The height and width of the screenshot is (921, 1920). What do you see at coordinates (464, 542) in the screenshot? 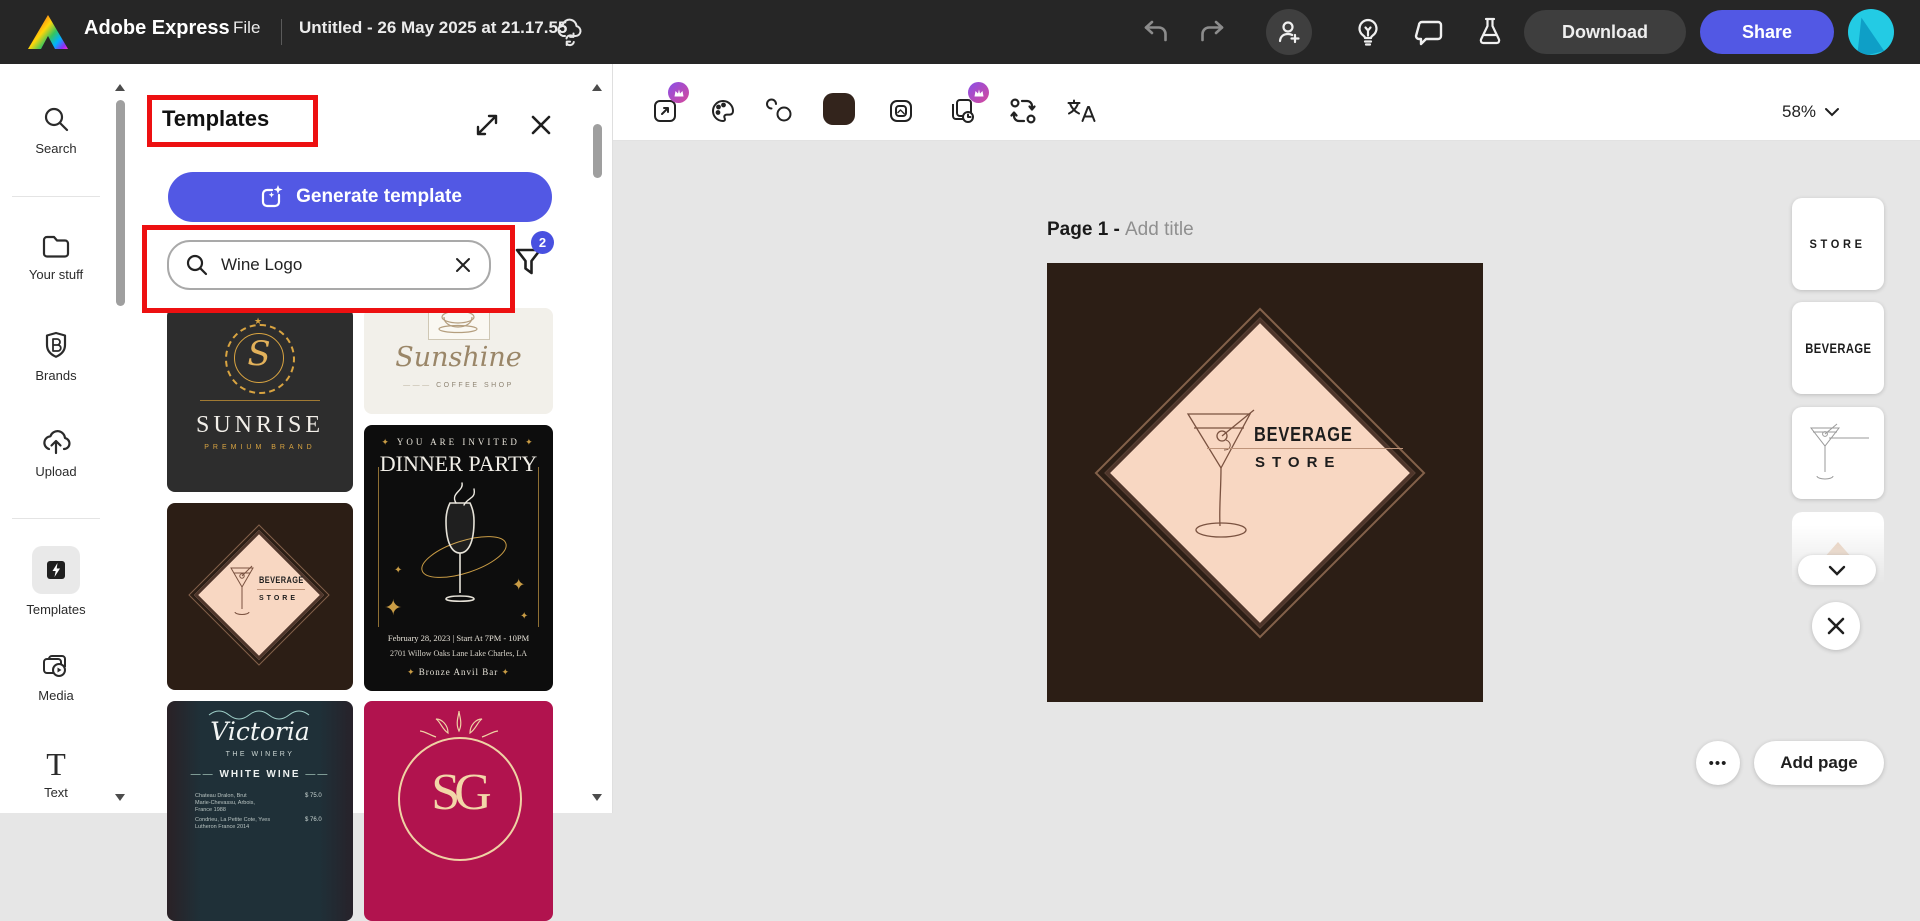
I see `wine-glass-art` at bounding box center [464, 542].